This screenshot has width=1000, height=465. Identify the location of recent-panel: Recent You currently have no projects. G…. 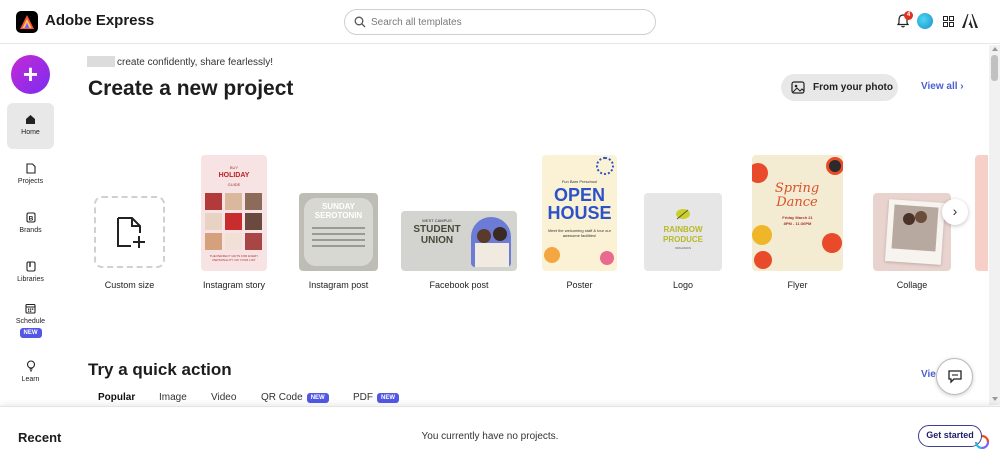
(500, 435).